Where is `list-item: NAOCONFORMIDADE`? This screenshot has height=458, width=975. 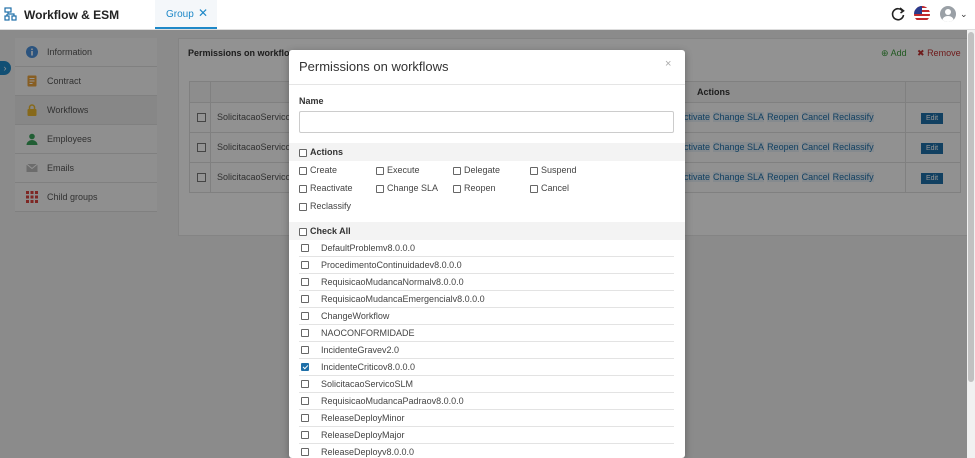 list-item: NAOCONFORMIDADE is located at coordinates (486, 333).